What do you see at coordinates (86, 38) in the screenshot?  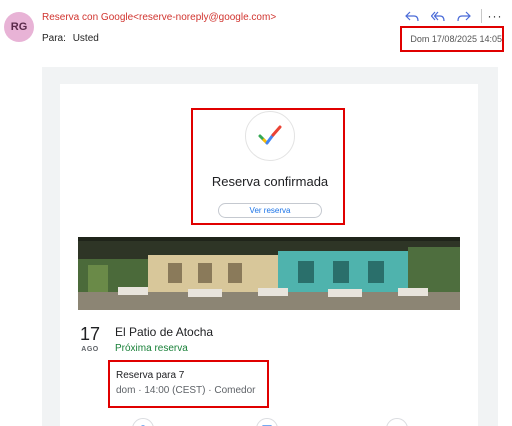 I see `recipient-value: Usted` at bounding box center [86, 38].